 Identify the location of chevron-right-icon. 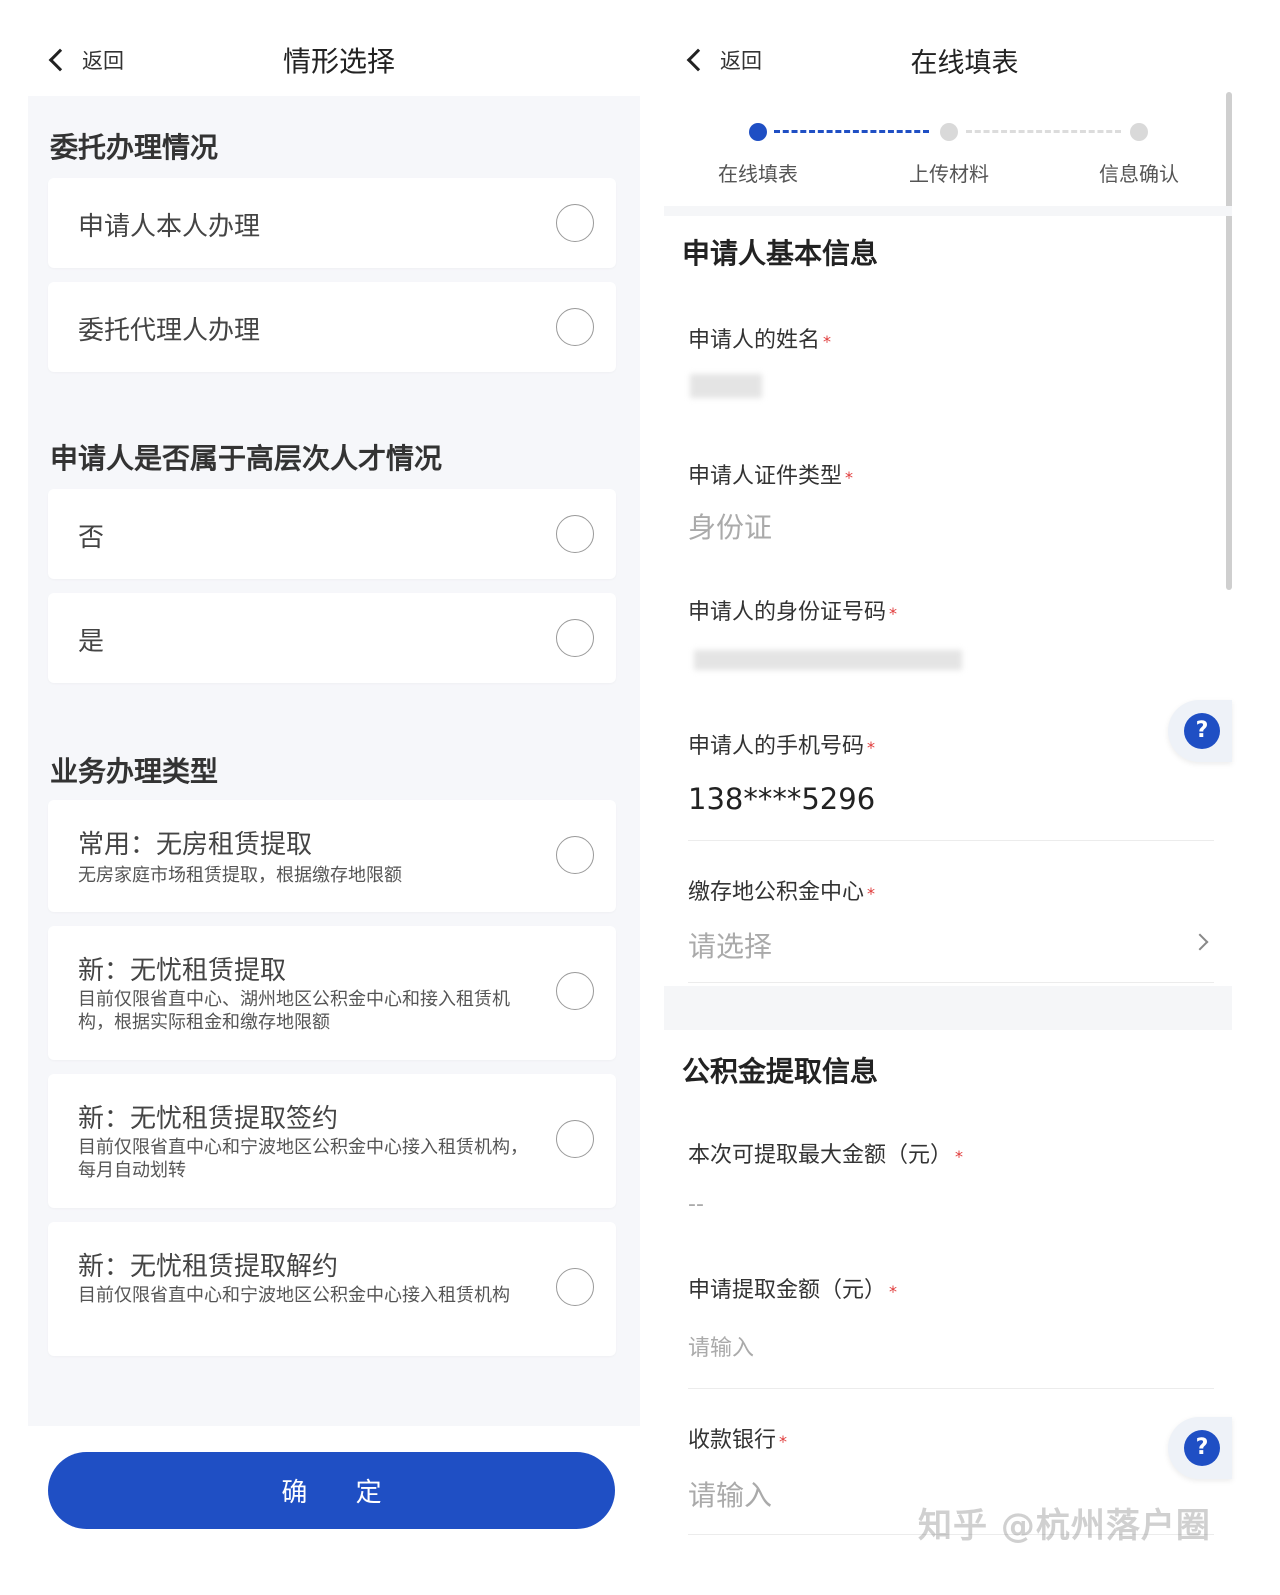
(1200, 942).